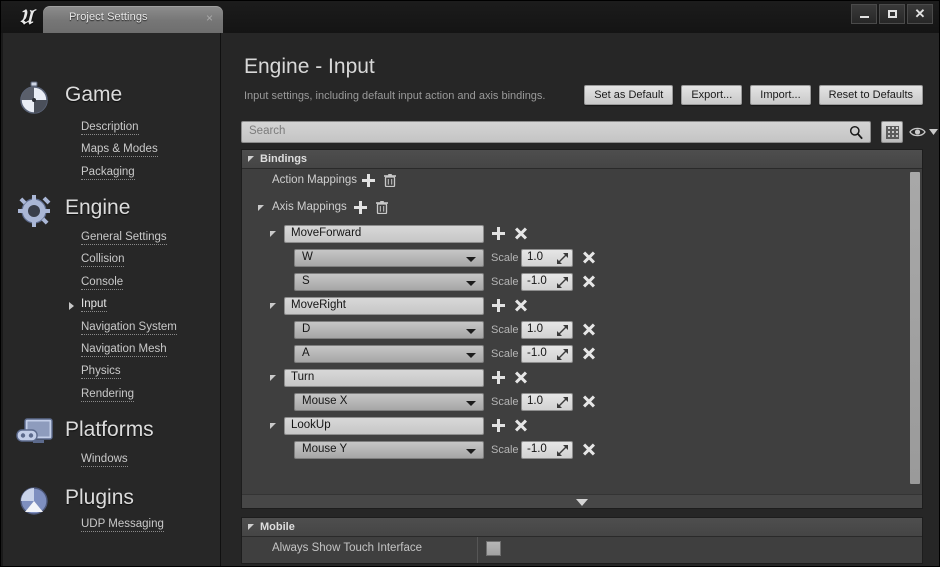 The image size is (940, 567). I want to click on add-action-mapping-button, so click(368, 180).